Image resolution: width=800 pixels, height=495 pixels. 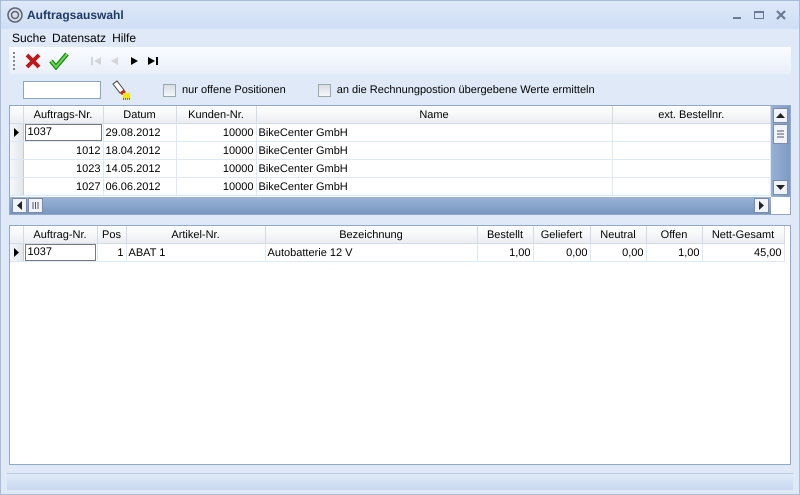 I want to click on column-header: Artikel-Nr., so click(x=195, y=235).